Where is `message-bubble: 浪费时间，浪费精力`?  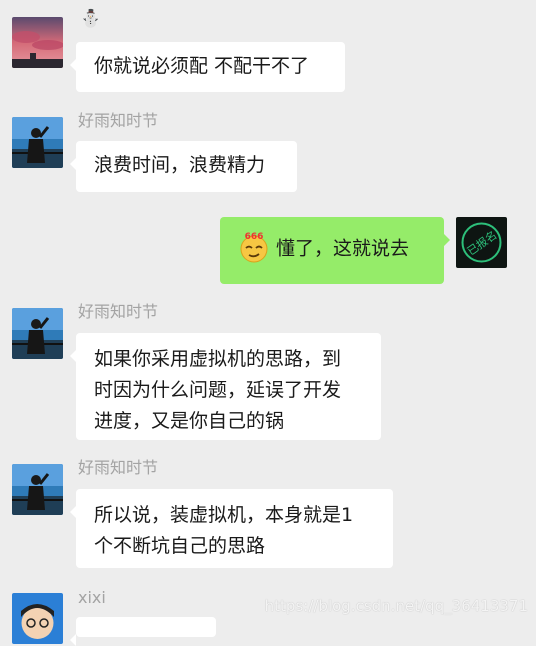
message-bubble: 浪费时间，浪费精力 is located at coordinates (183, 166).